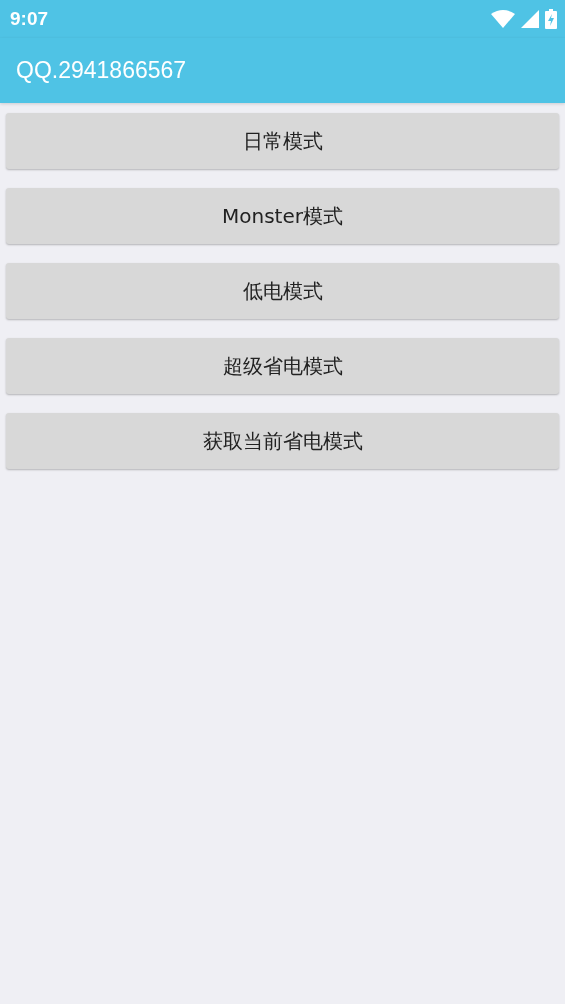 The width and height of the screenshot is (565, 1004). I want to click on app-title: QQ.2941866567, so click(101, 70).